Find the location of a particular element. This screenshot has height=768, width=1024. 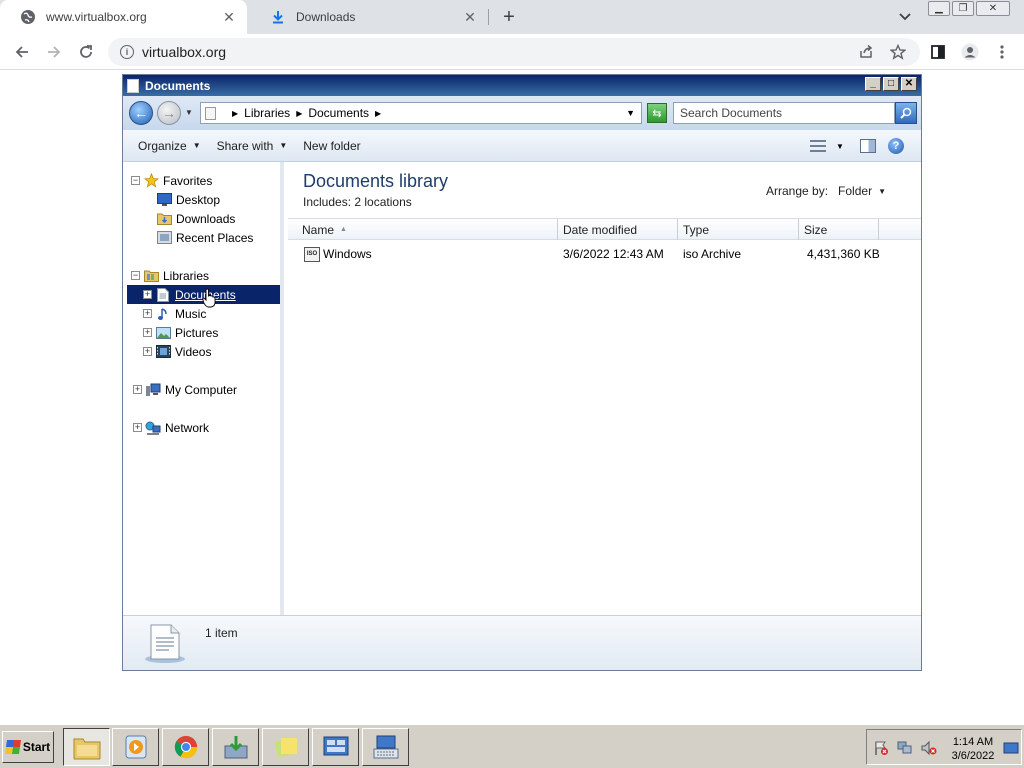

share-with-button: Share with ▼ is located at coordinates (252, 146).